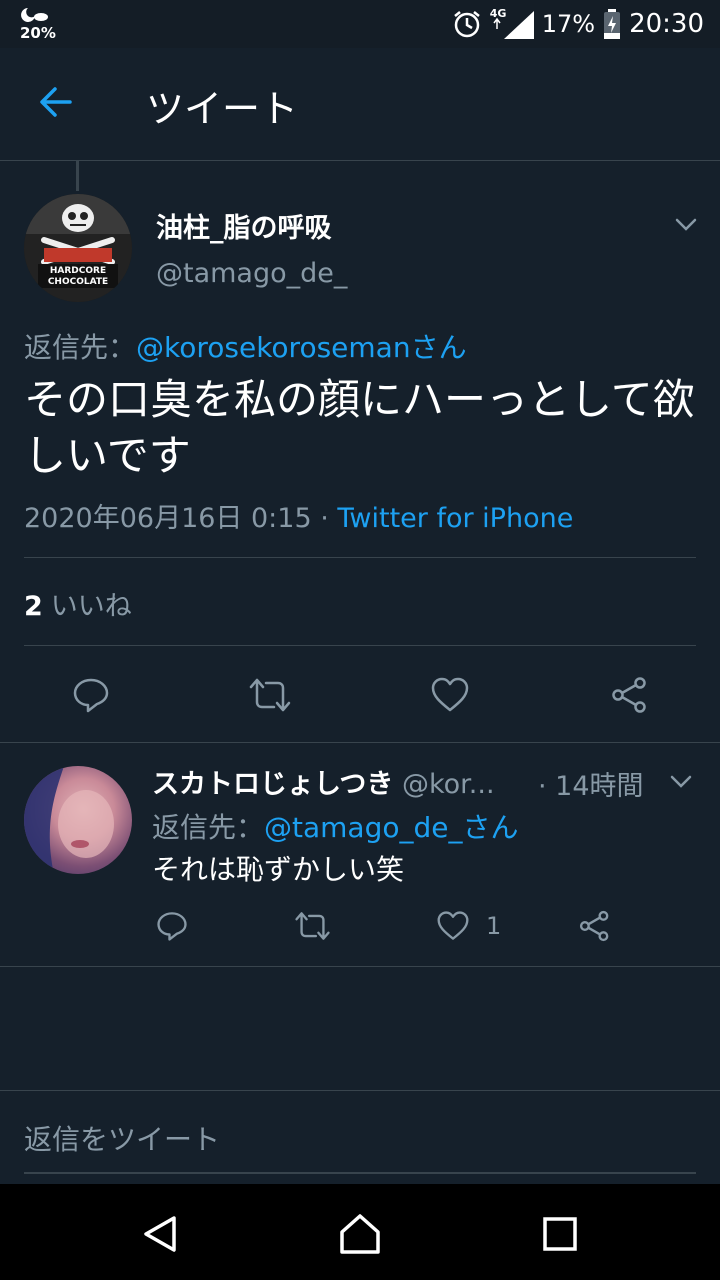  I want to click on weather-indicator: 20%, so click(38, 23).